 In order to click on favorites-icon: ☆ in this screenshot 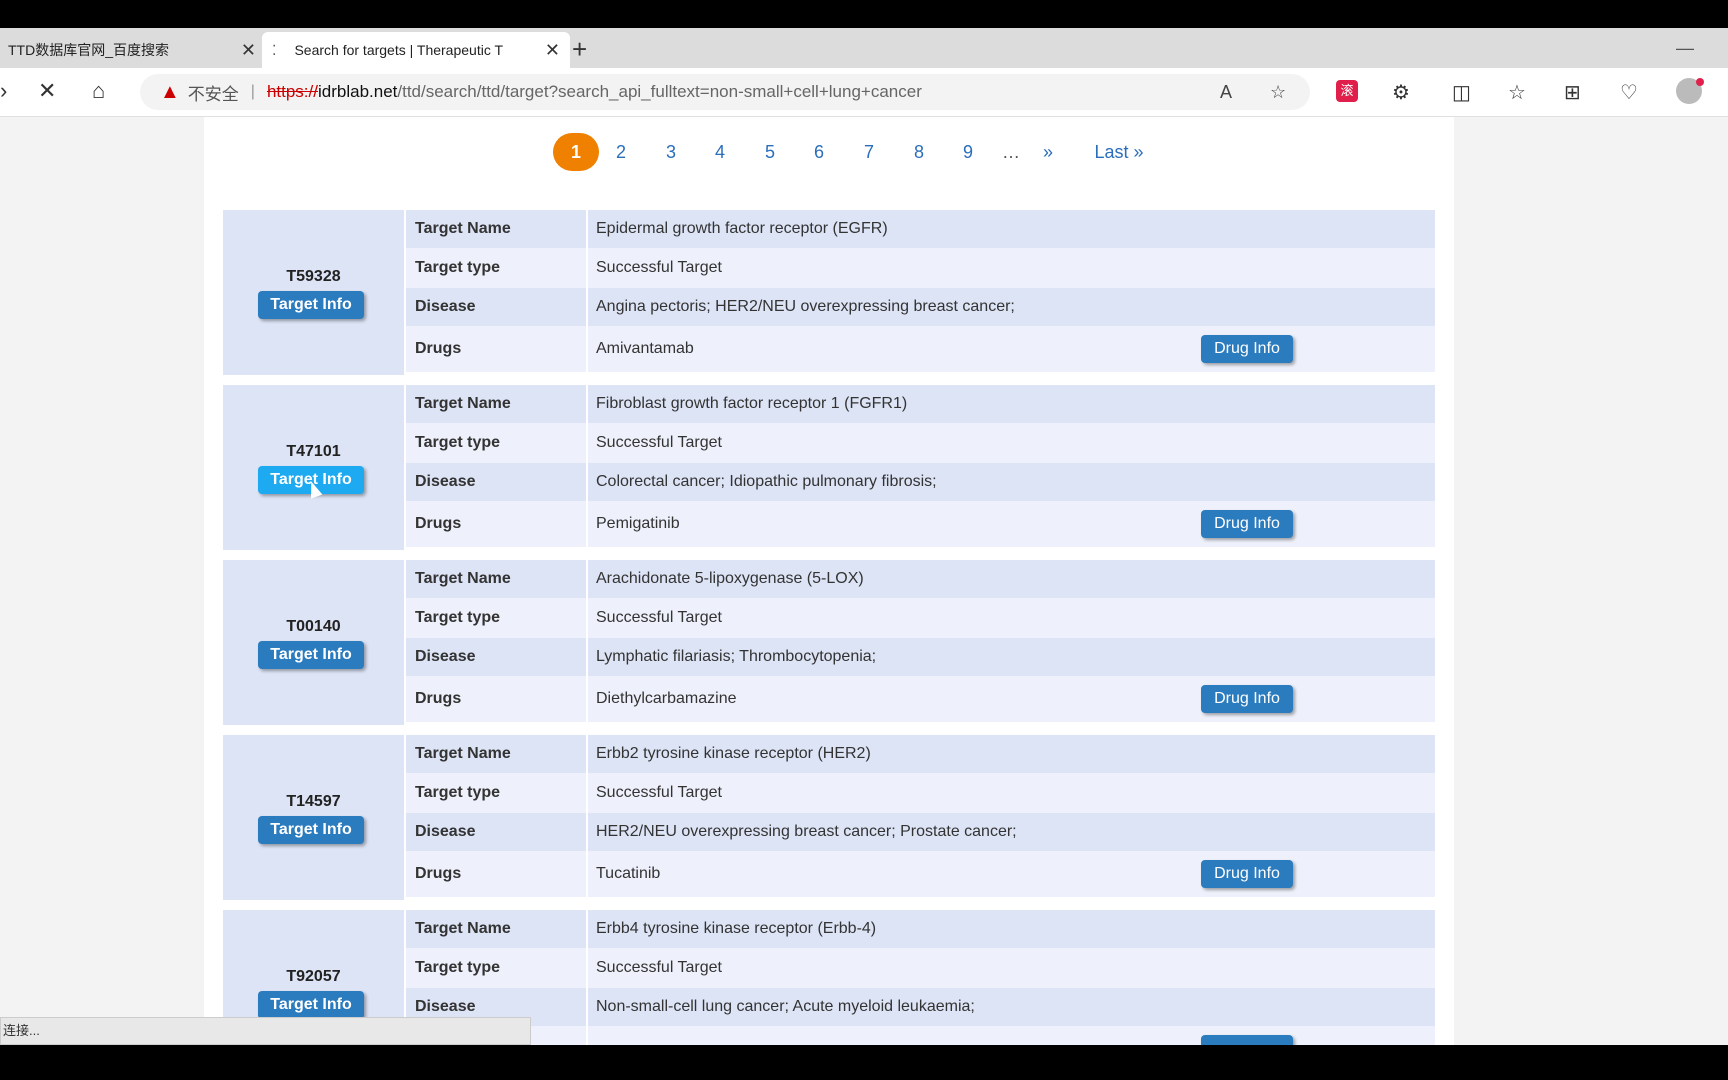, I will do `click(1517, 92)`.